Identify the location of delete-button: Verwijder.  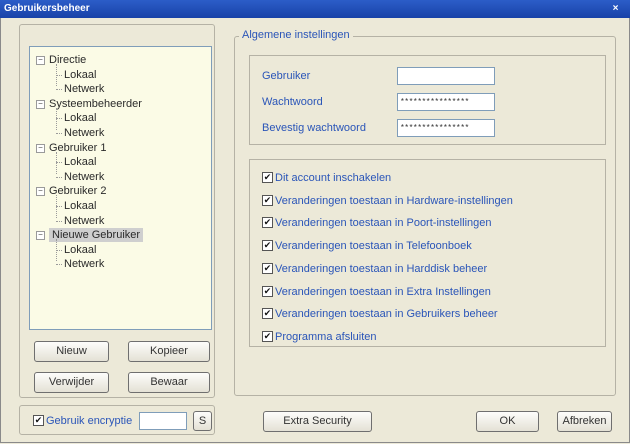
(71, 382).